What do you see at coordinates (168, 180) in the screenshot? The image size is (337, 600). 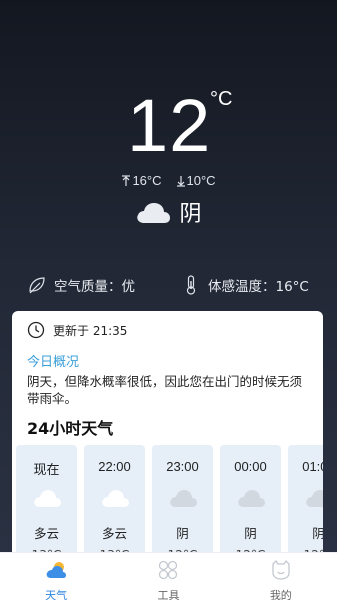 I see `high-low-temperature: 16°C 10°C` at bounding box center [168, 180].